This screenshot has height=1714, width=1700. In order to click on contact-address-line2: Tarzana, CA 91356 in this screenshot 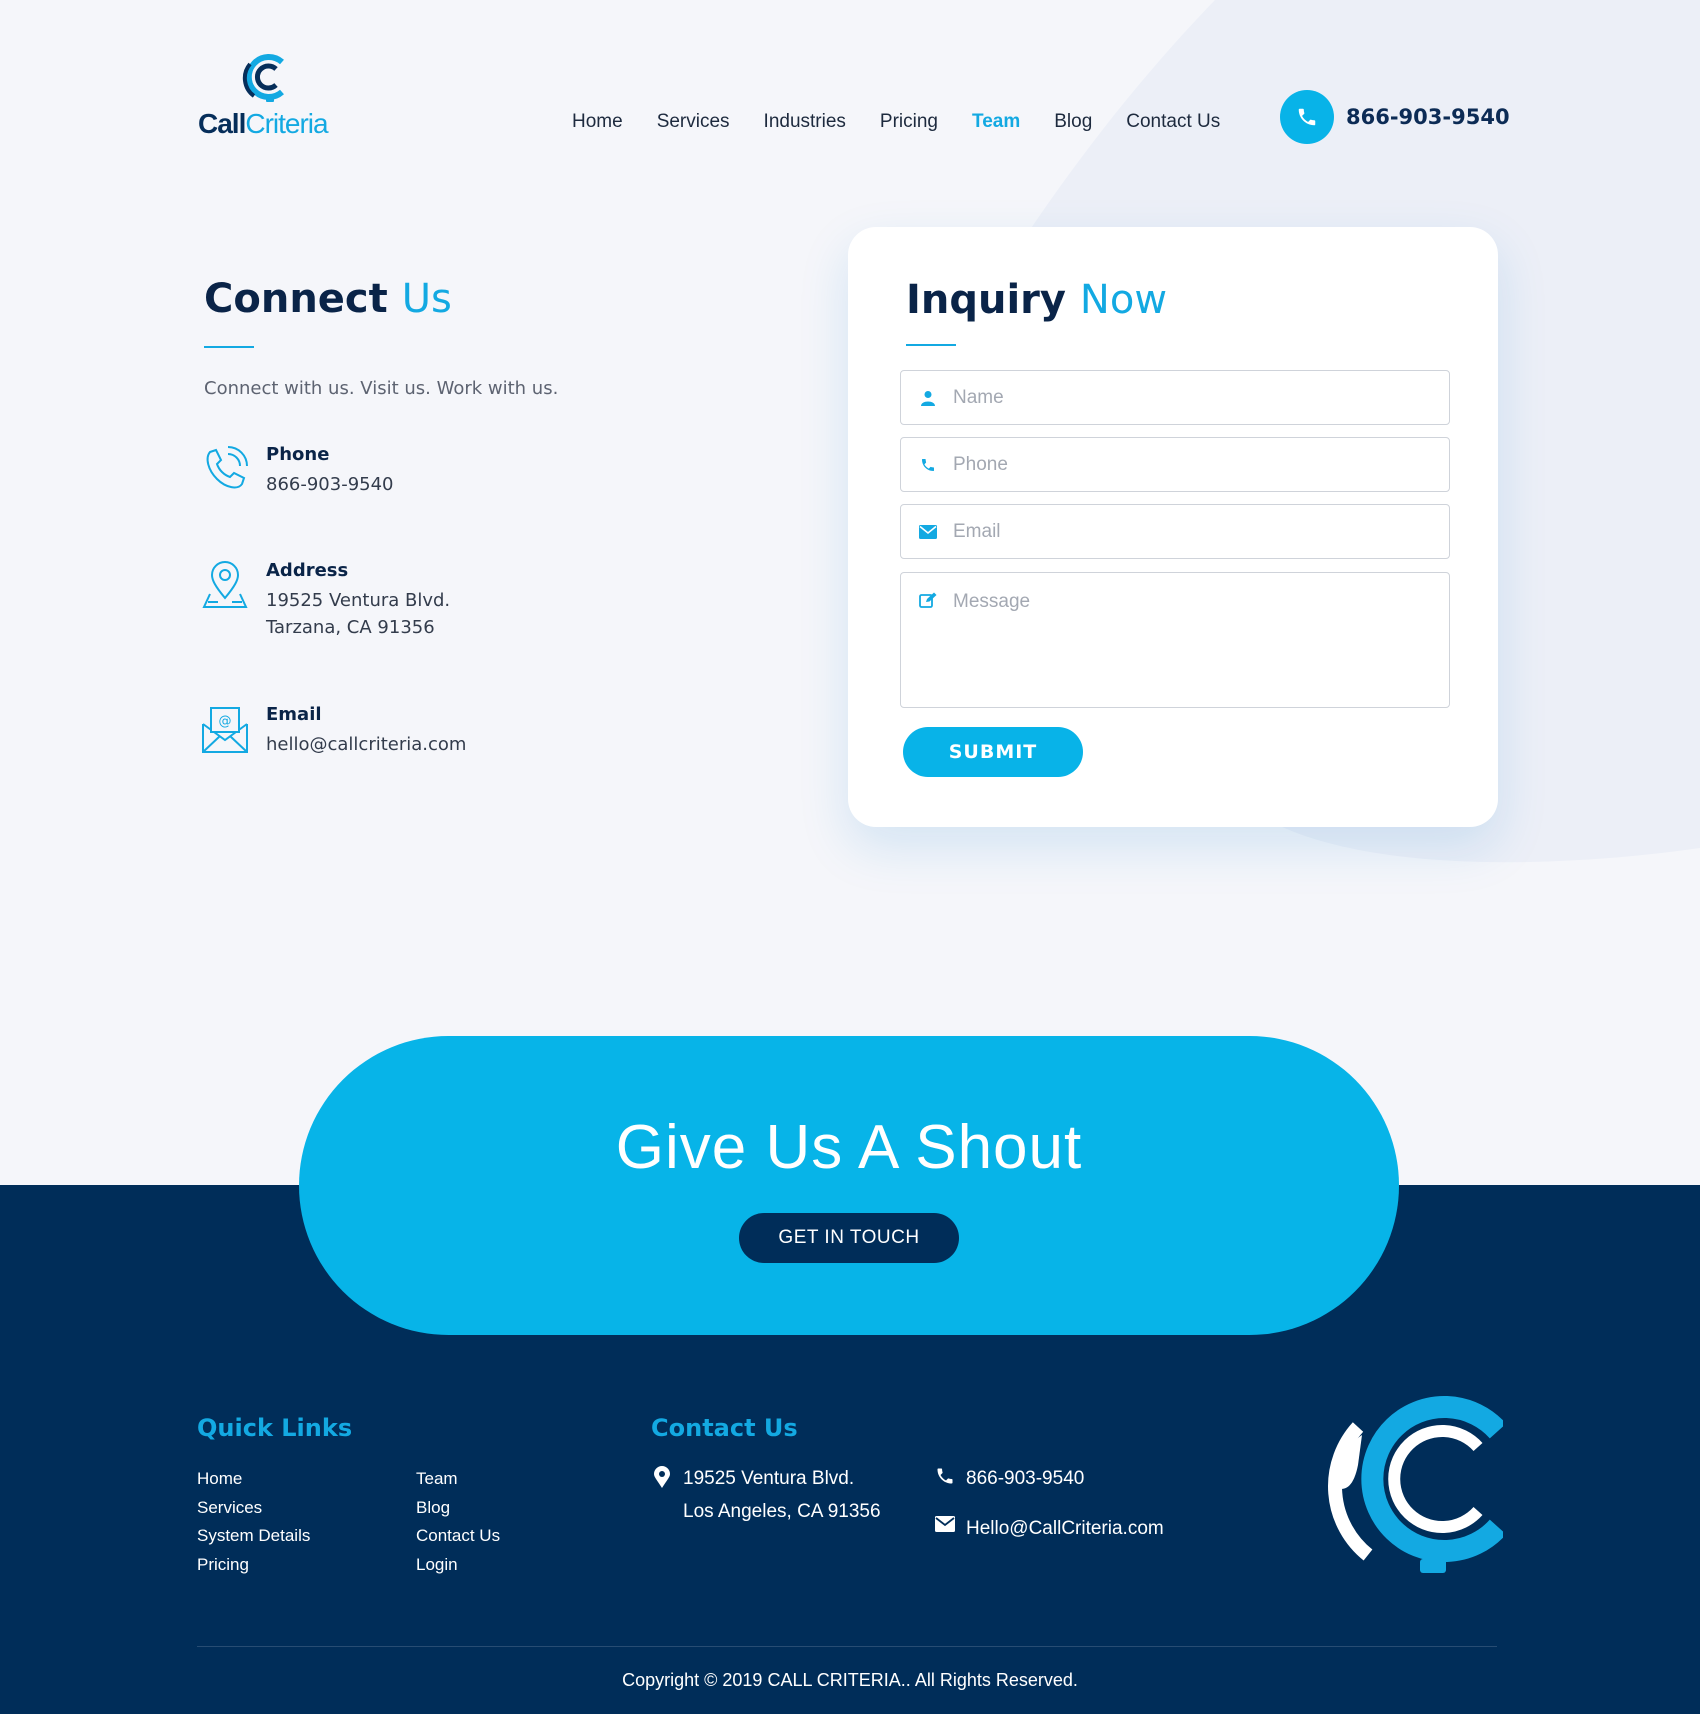, I will do `click(350, 627)`.